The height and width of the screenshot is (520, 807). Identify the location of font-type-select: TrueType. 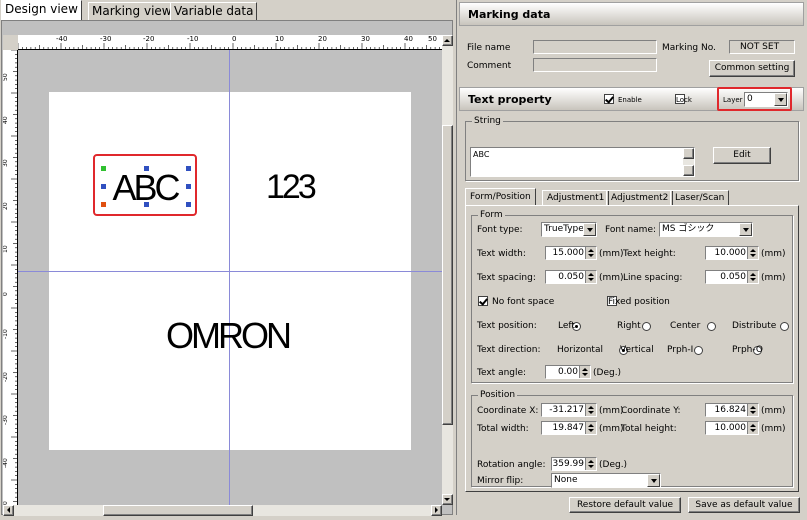
(569, 229).